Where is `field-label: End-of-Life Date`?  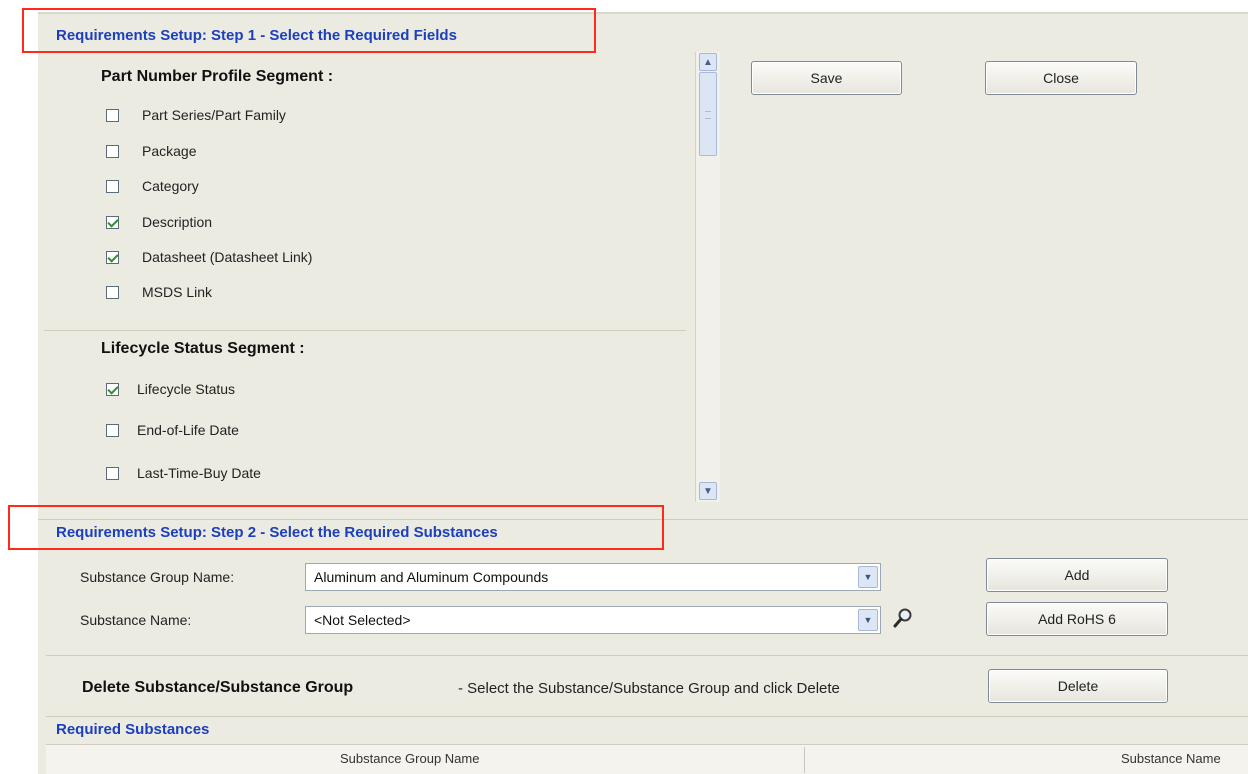
field-label: End-of-Life Date is located at coordinates (188, 430).